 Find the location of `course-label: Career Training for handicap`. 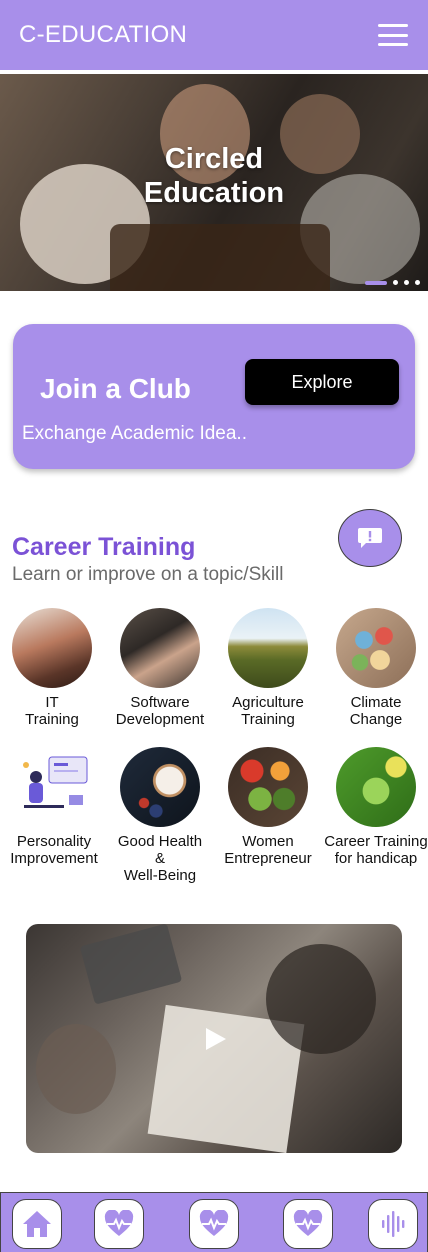

course-label: Career Training for handicap is located at coordinates (376, 850).